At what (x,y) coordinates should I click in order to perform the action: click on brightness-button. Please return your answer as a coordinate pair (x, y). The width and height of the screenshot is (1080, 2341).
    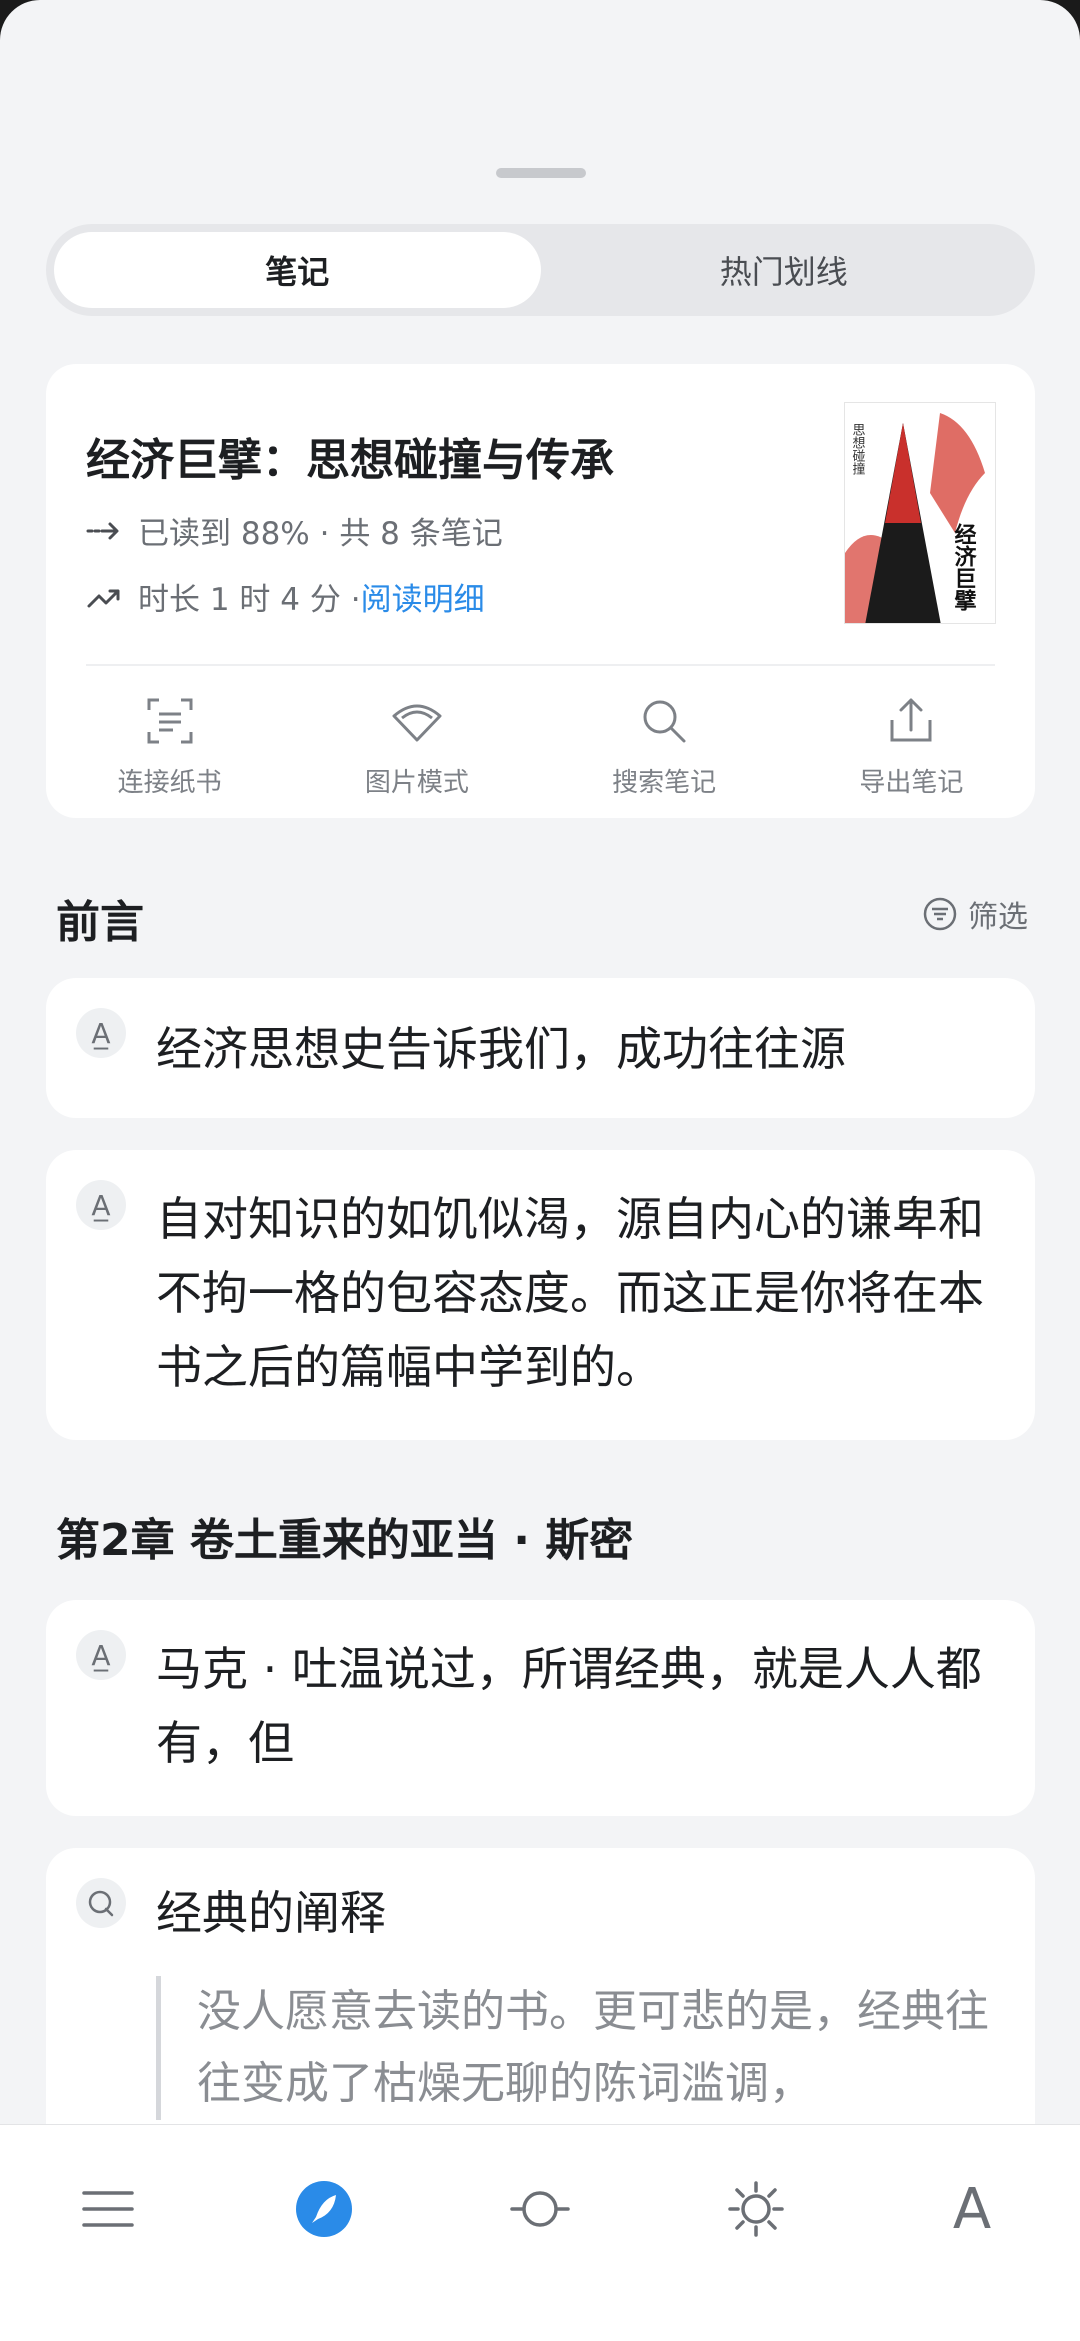
    Looking at the image, I should click on (756, 2209).